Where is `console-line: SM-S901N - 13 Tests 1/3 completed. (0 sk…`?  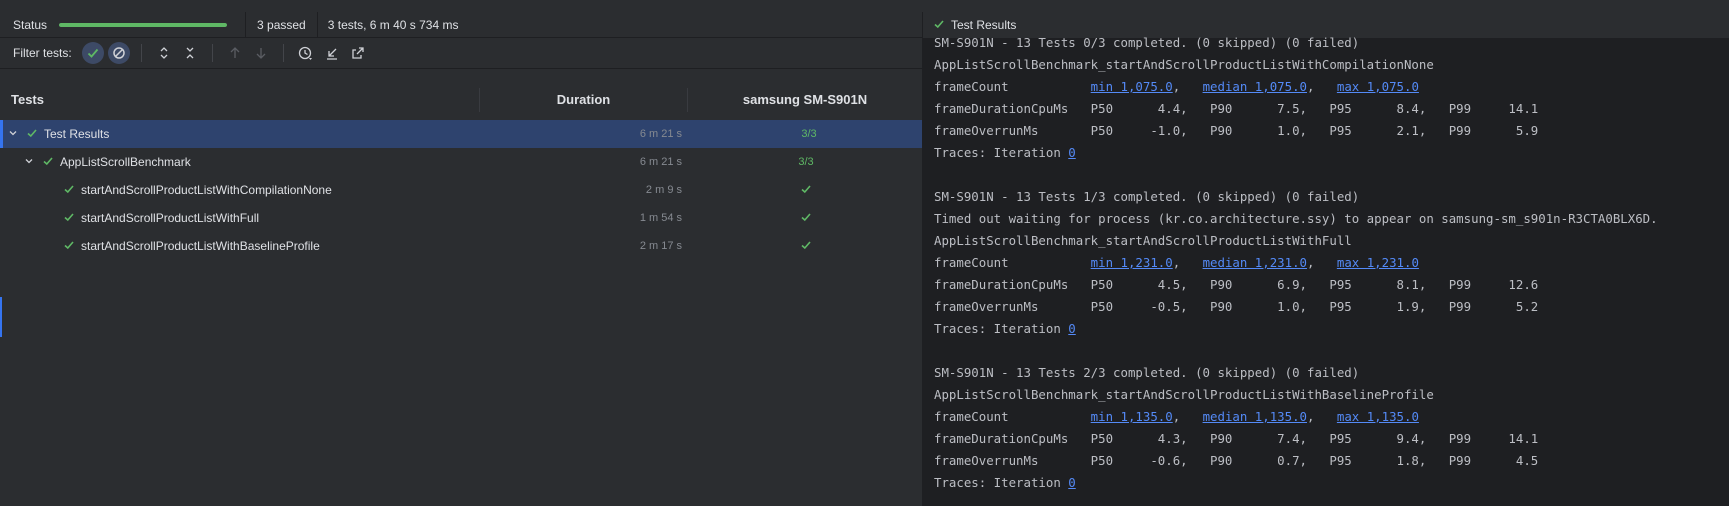
console-line: SM-S901N - 13 Tests 1/3 completed. (0 sk… is located at coordinates (1147, 196).